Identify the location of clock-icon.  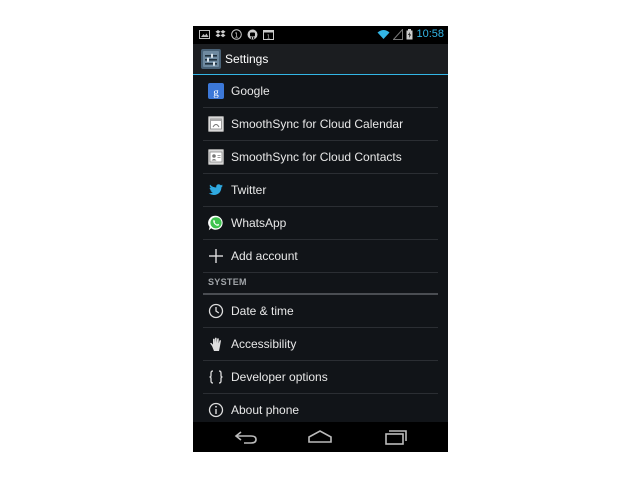
(216, 311).